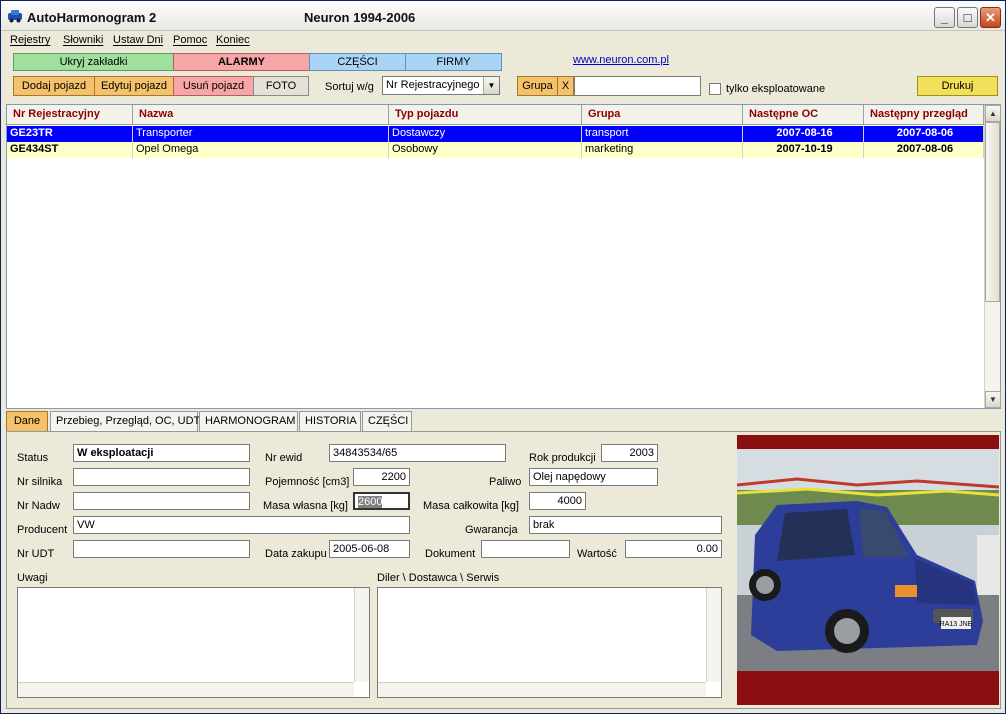 The image size is (1006, 714). I want to click on group-clear-button: X, so click(565, 86).